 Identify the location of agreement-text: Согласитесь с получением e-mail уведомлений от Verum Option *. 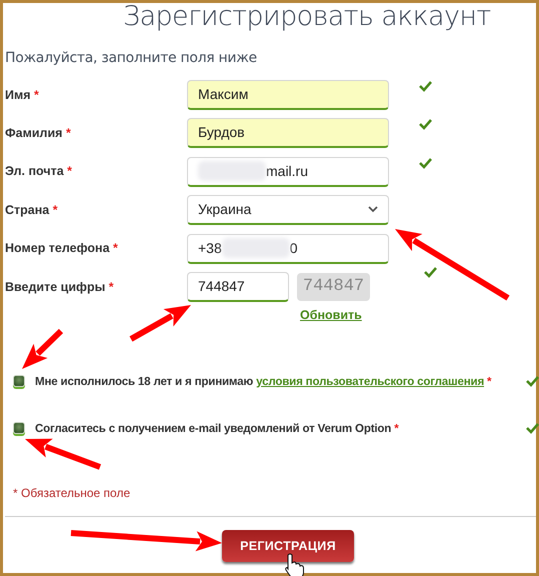
(217, 428).